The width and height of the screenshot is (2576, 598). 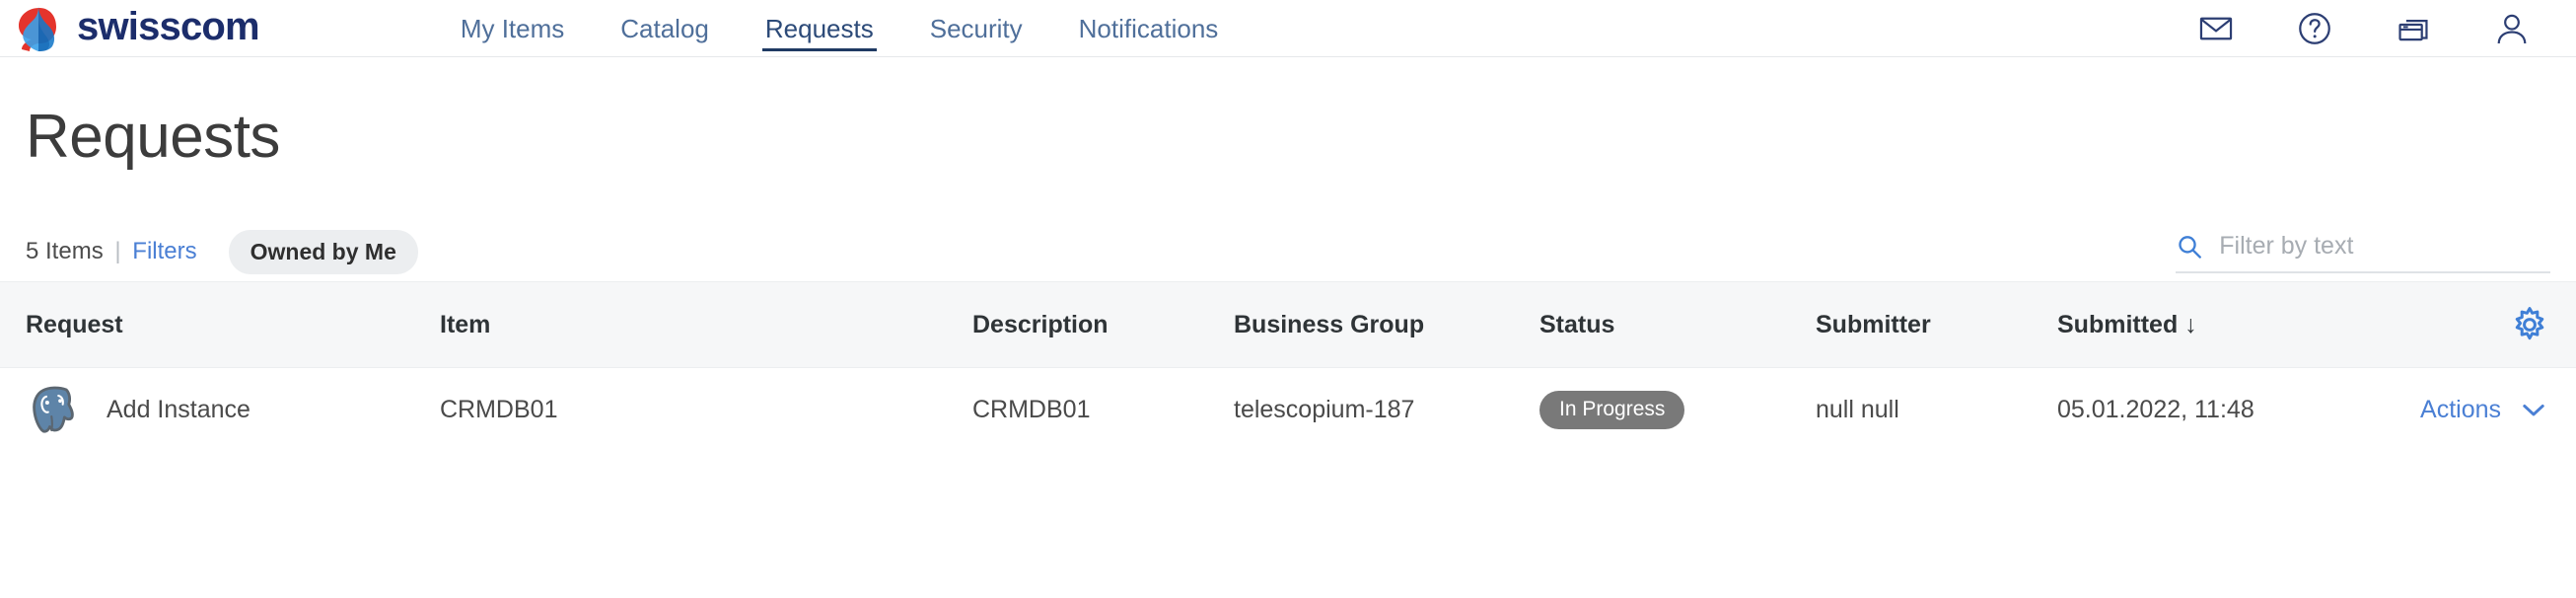 What do you see at coordinates (512, 28) in the screenshot?
I see `nav-item-my-items: My Items` at bounding box center [512, 28].